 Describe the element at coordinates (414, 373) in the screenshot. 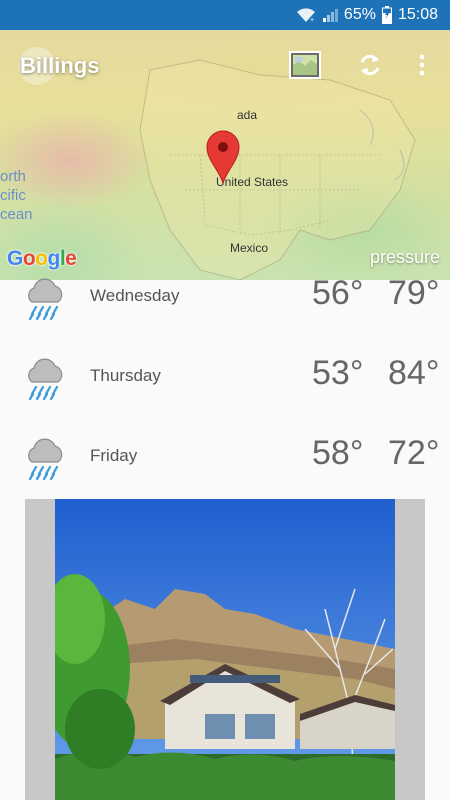

I see `forecast-high-temp: 84°` at that location.